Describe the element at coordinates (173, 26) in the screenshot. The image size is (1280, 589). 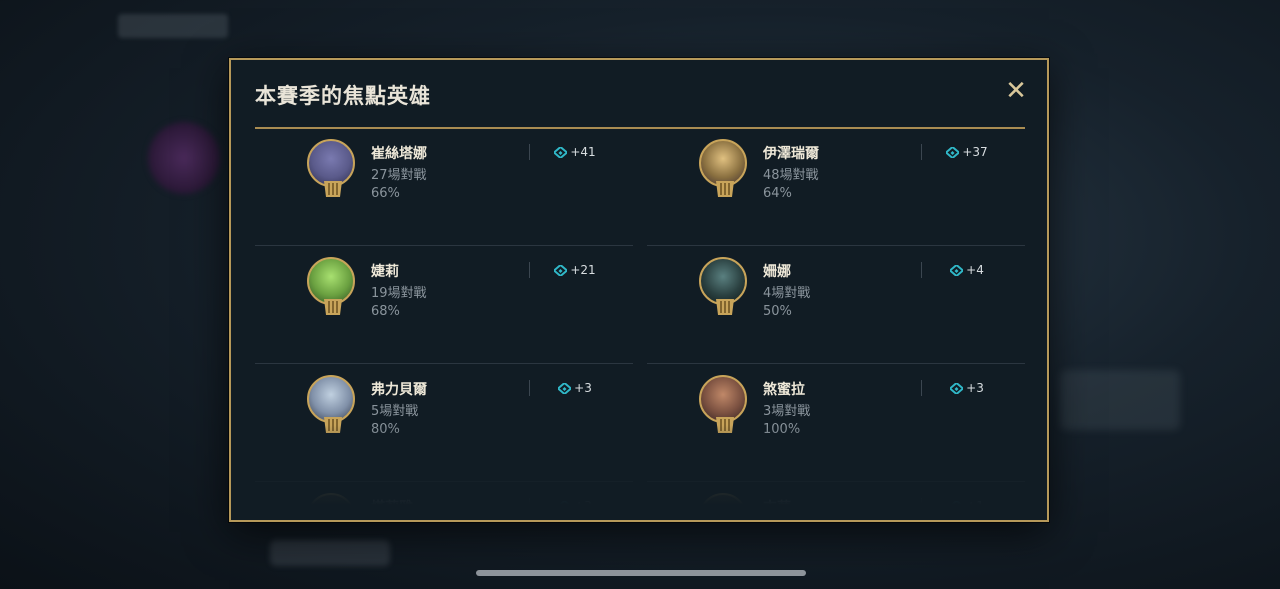
I see `background-back-button` at that location.